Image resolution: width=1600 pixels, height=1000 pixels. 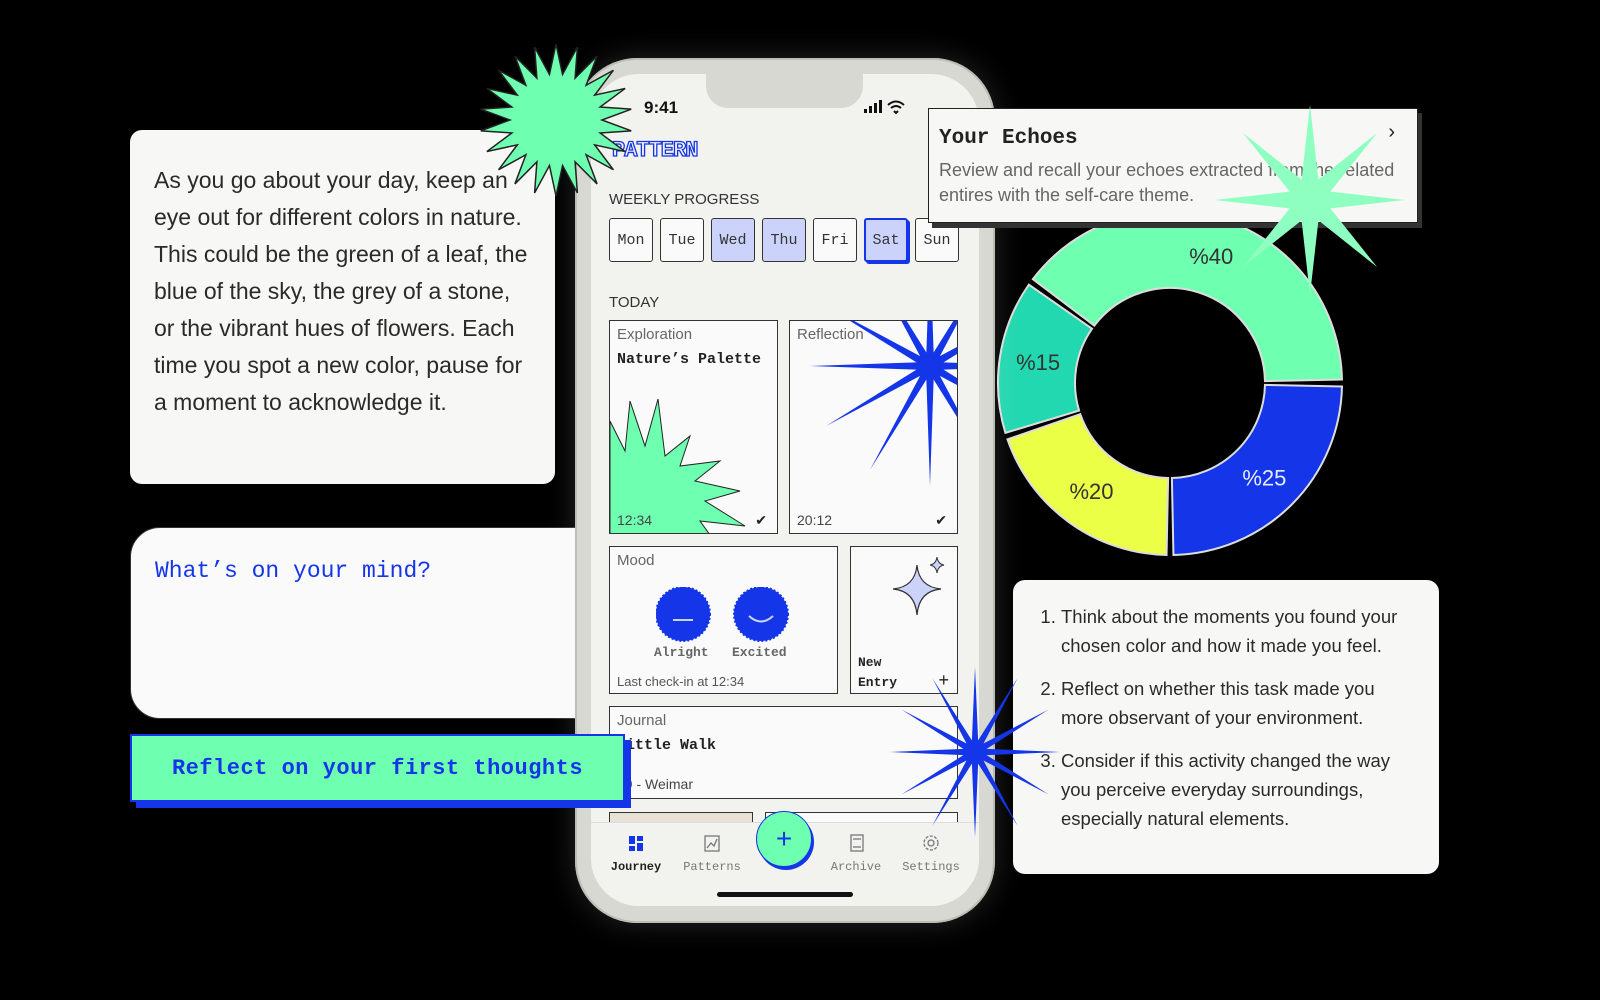 What do you see at coordinates (636, 843) in the screenshot?
I see `journey-icon` at bounding box center [636, 843].